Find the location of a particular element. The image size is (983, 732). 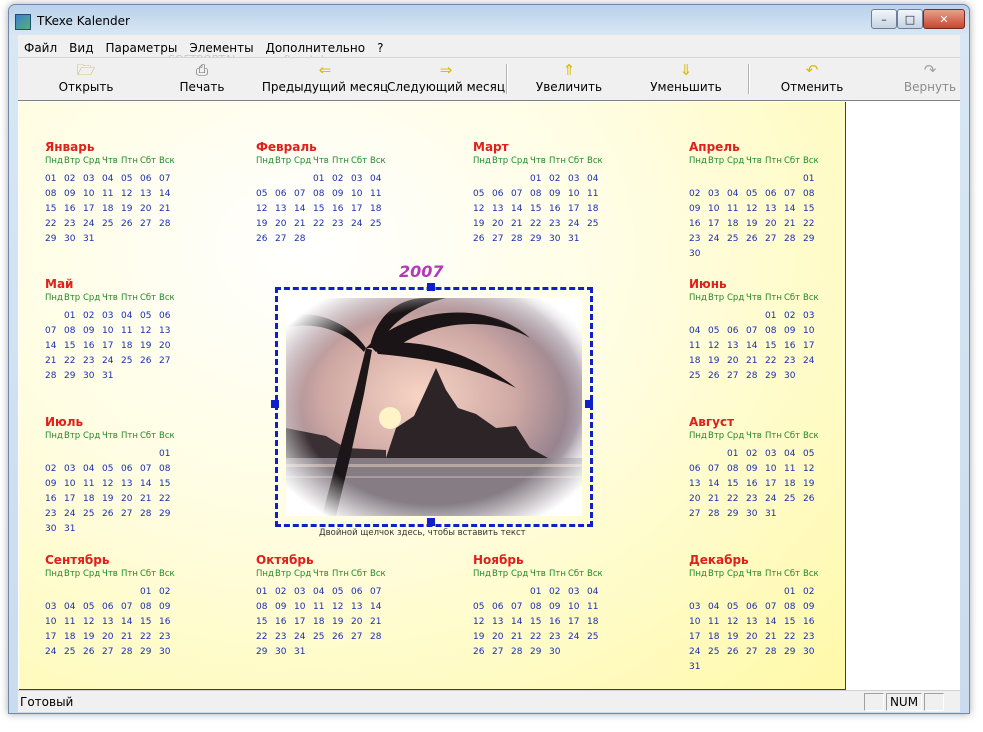

title-bar: TKexe Kalender – □ ✕ is located at coordinates (489, 20).